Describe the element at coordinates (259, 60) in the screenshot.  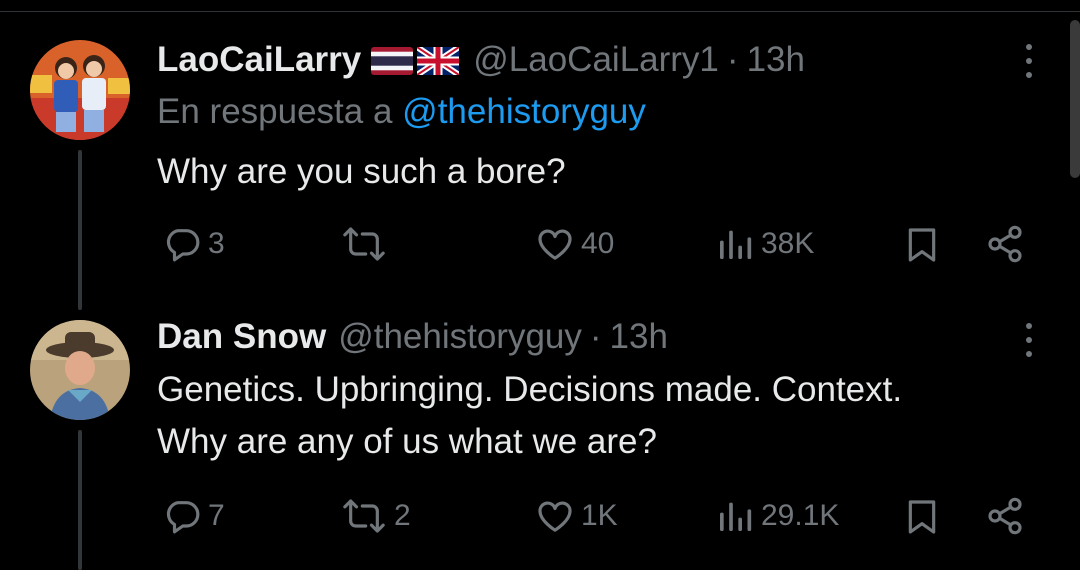
I see `display-name: LaoCaiLarry` at that location.